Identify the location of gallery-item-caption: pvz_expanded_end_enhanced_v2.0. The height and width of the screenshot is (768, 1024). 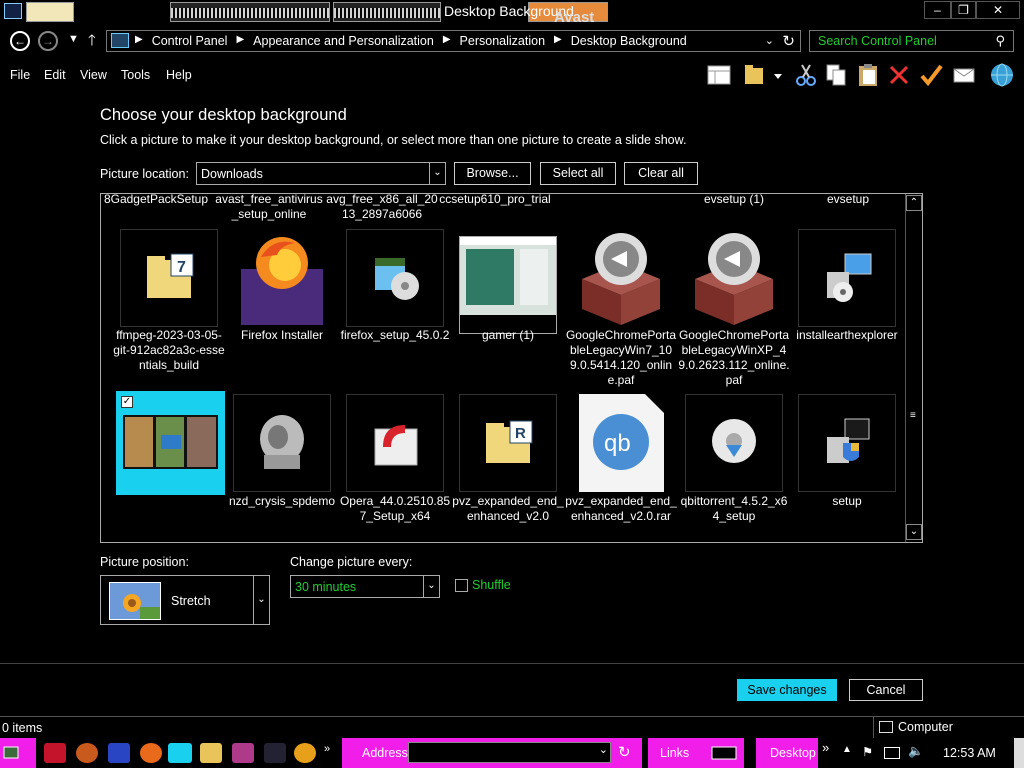
(508, 509).